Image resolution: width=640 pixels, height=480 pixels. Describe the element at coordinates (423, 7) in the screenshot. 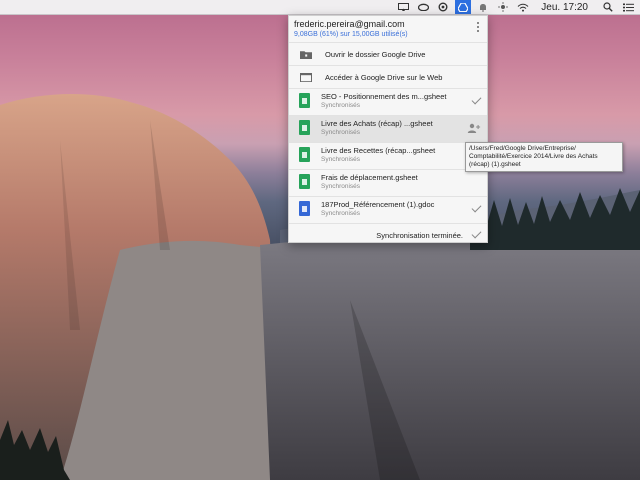

I see `creative-cloud-icon` at that location.